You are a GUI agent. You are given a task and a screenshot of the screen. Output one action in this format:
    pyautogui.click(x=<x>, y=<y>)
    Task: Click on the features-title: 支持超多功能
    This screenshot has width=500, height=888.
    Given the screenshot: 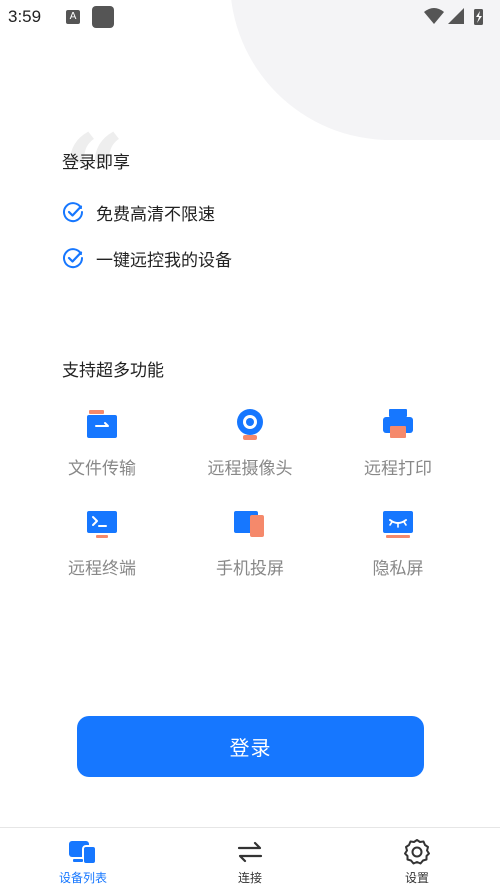 What is the action you would take?
    pyautogui.click(x=113, y=371)
    